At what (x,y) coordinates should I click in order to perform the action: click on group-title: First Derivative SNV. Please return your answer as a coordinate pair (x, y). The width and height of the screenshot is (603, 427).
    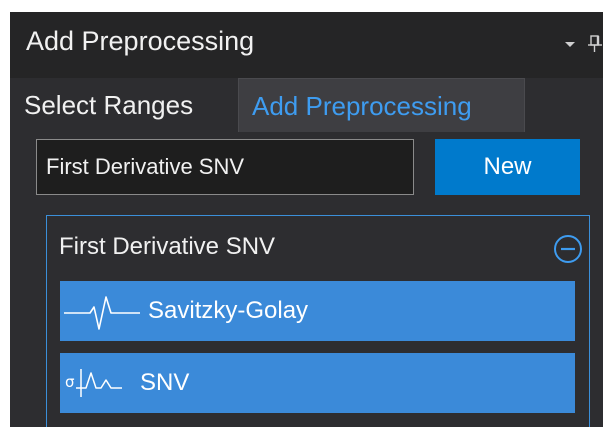
    Looking at the image, I should click on (167, 246).